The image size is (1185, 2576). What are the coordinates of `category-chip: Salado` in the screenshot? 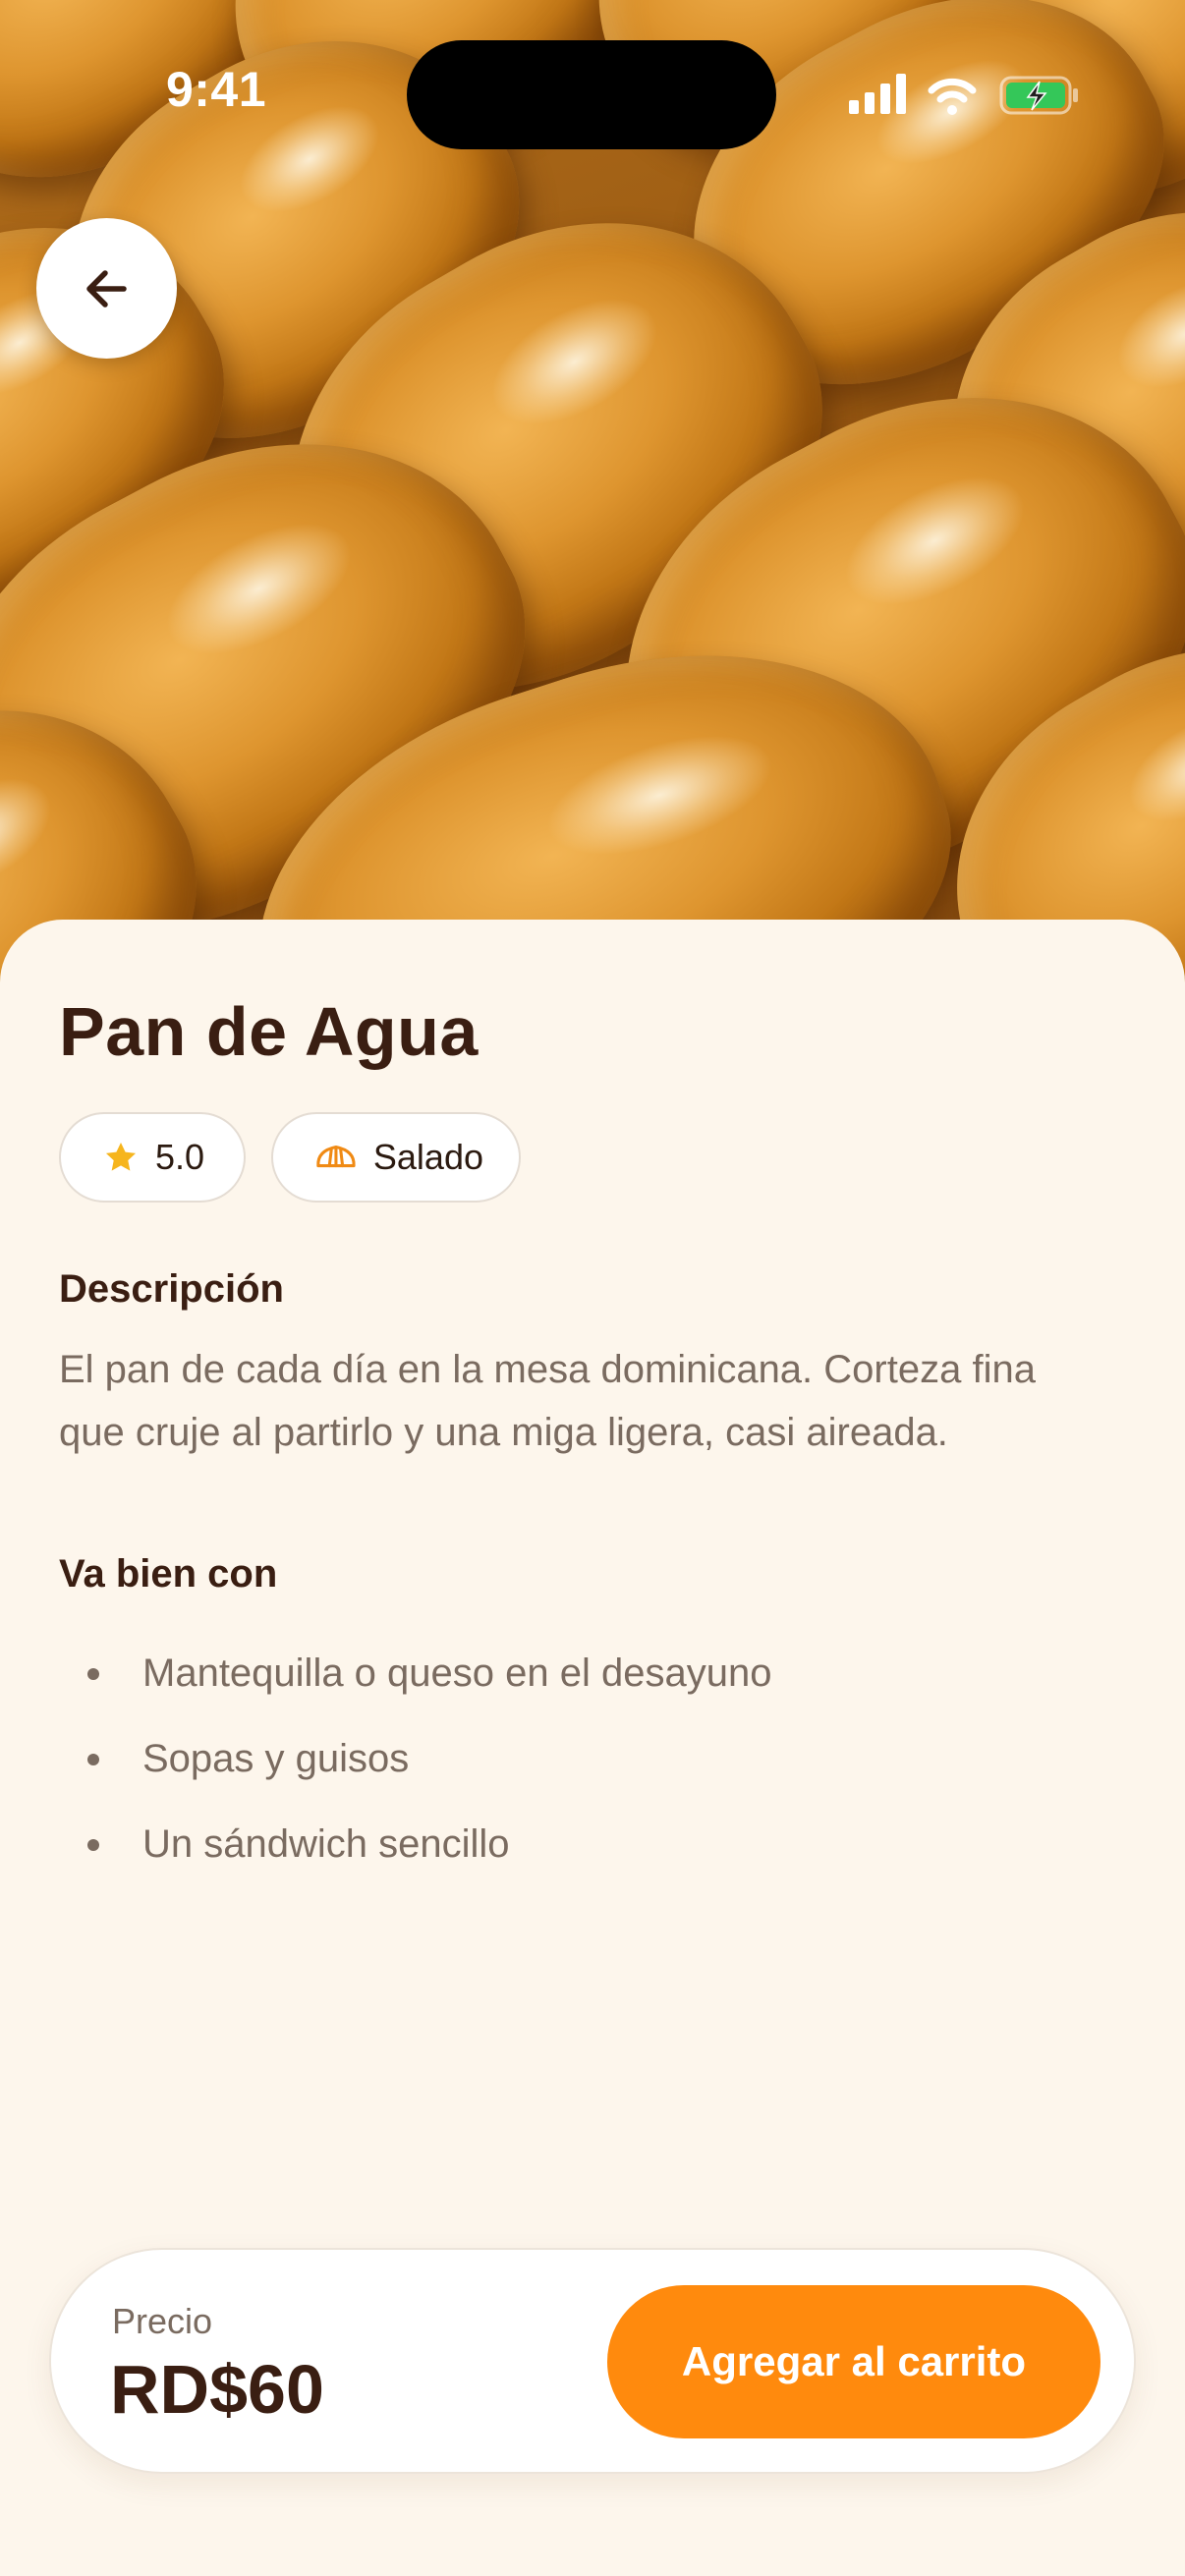 It's located at (396, 1157).